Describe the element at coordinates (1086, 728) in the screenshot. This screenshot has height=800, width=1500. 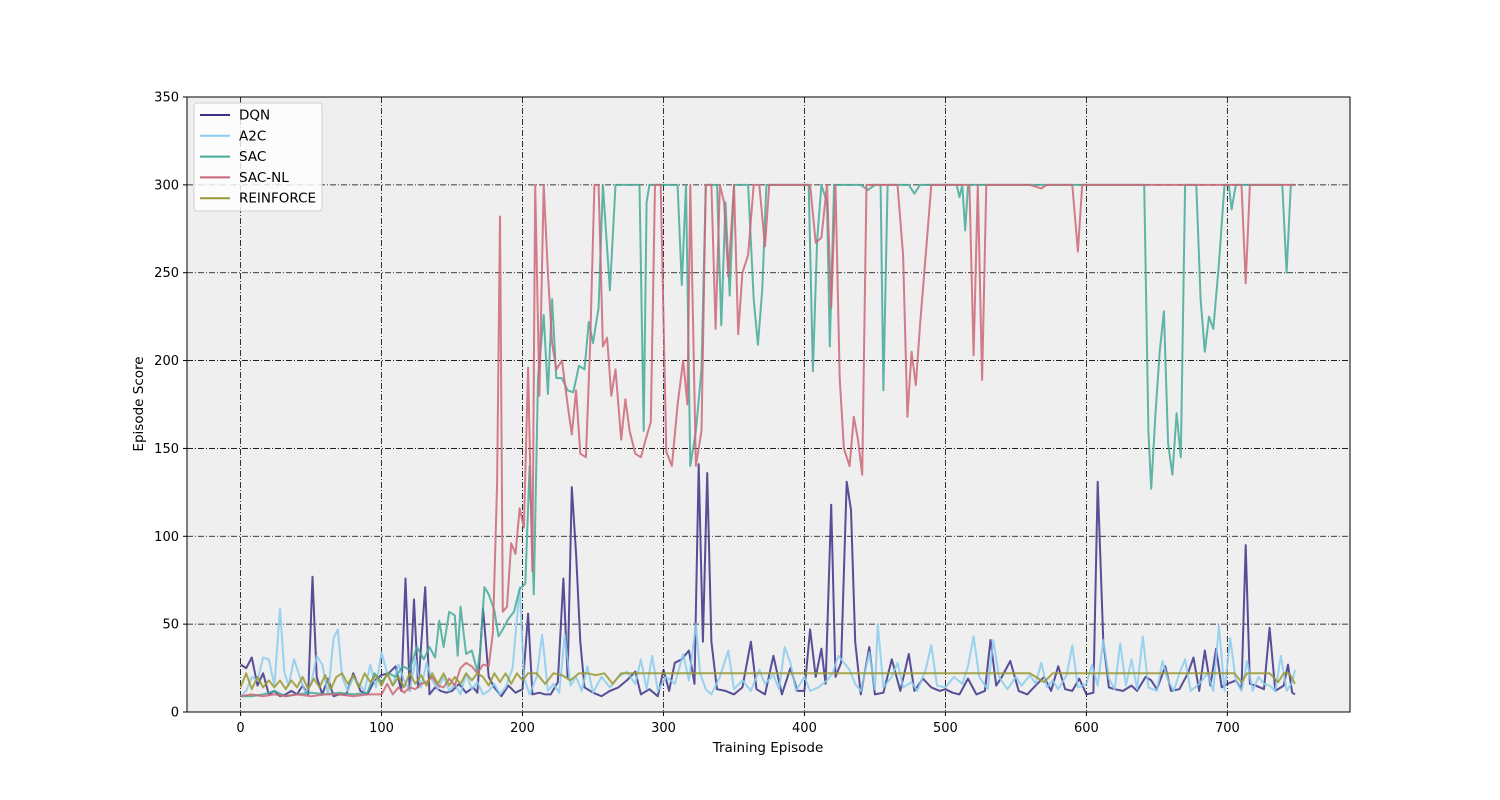
I see `x-tick-label: 600` at that location.